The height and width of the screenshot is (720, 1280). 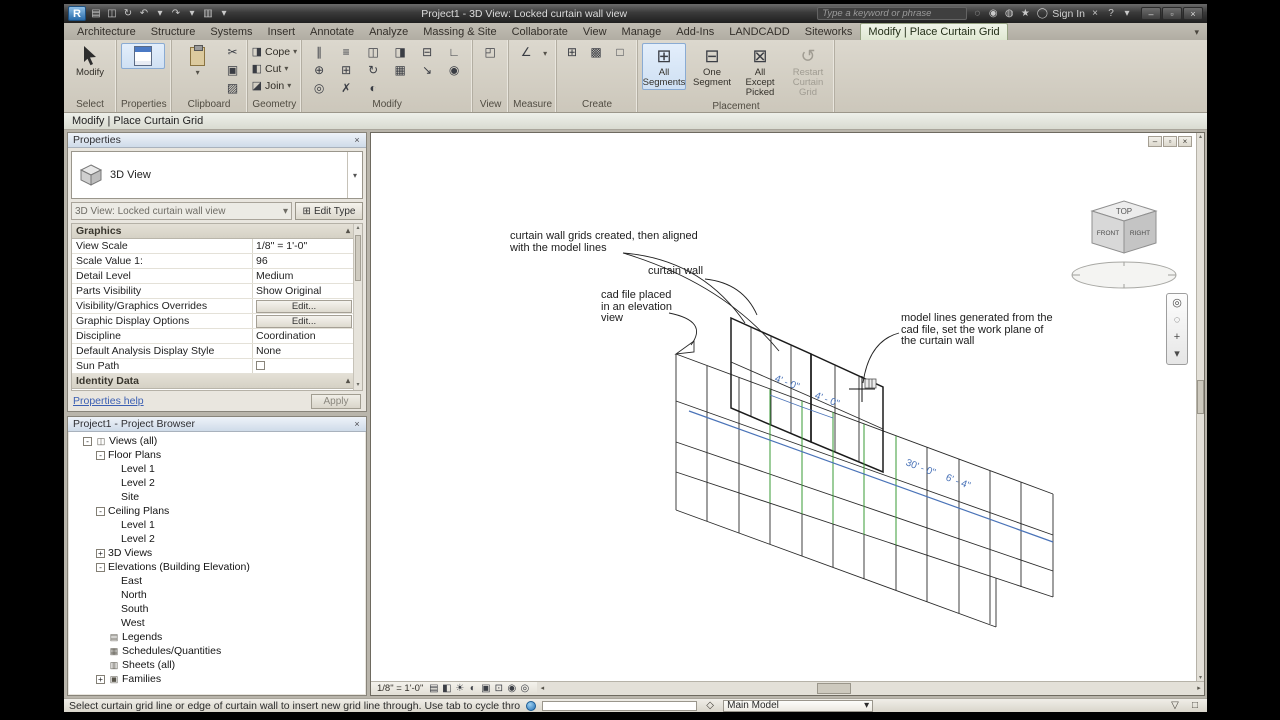 What do you see at coordinates (1200, 396) in the screenshot?
I see `vertical-scrollbar-thumb` at bounding box center [1200, 396].